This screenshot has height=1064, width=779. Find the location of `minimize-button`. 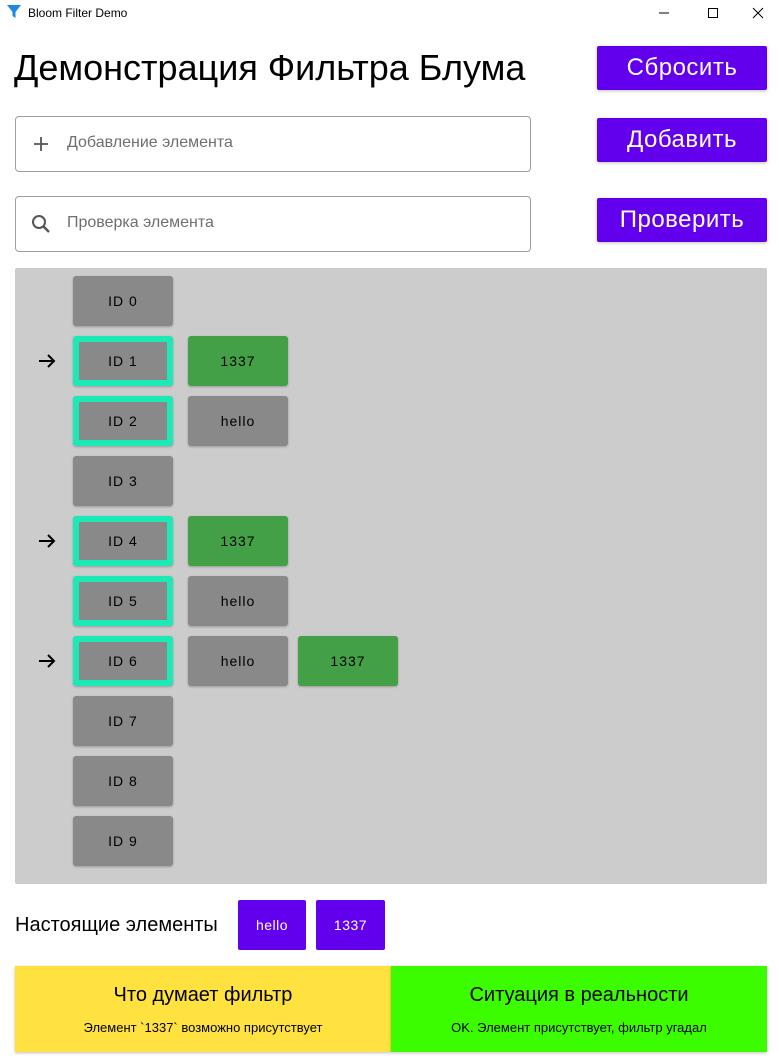

minimize-button is located at coordinates (664, 13).